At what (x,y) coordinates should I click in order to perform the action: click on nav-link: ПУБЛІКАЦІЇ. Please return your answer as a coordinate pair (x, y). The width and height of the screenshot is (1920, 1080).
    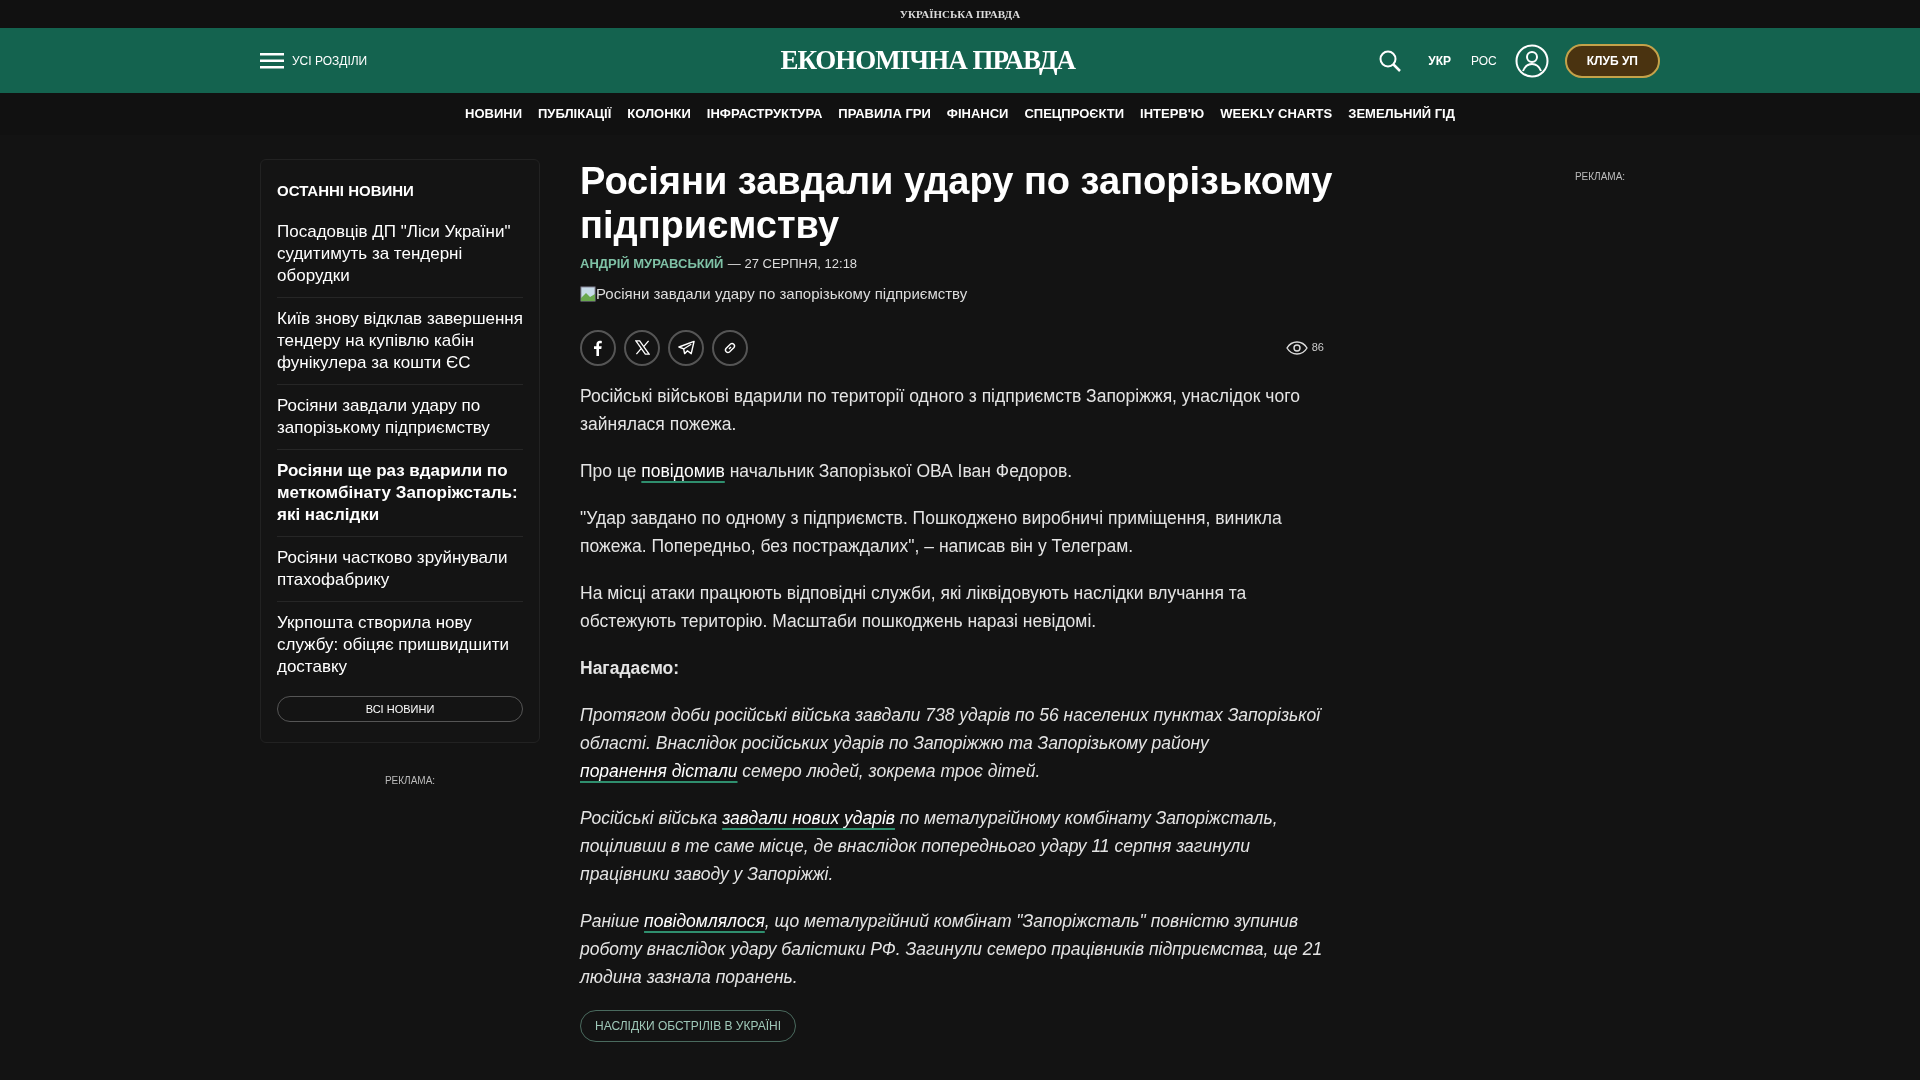
    Looking at the image, I should click on (575, 114).